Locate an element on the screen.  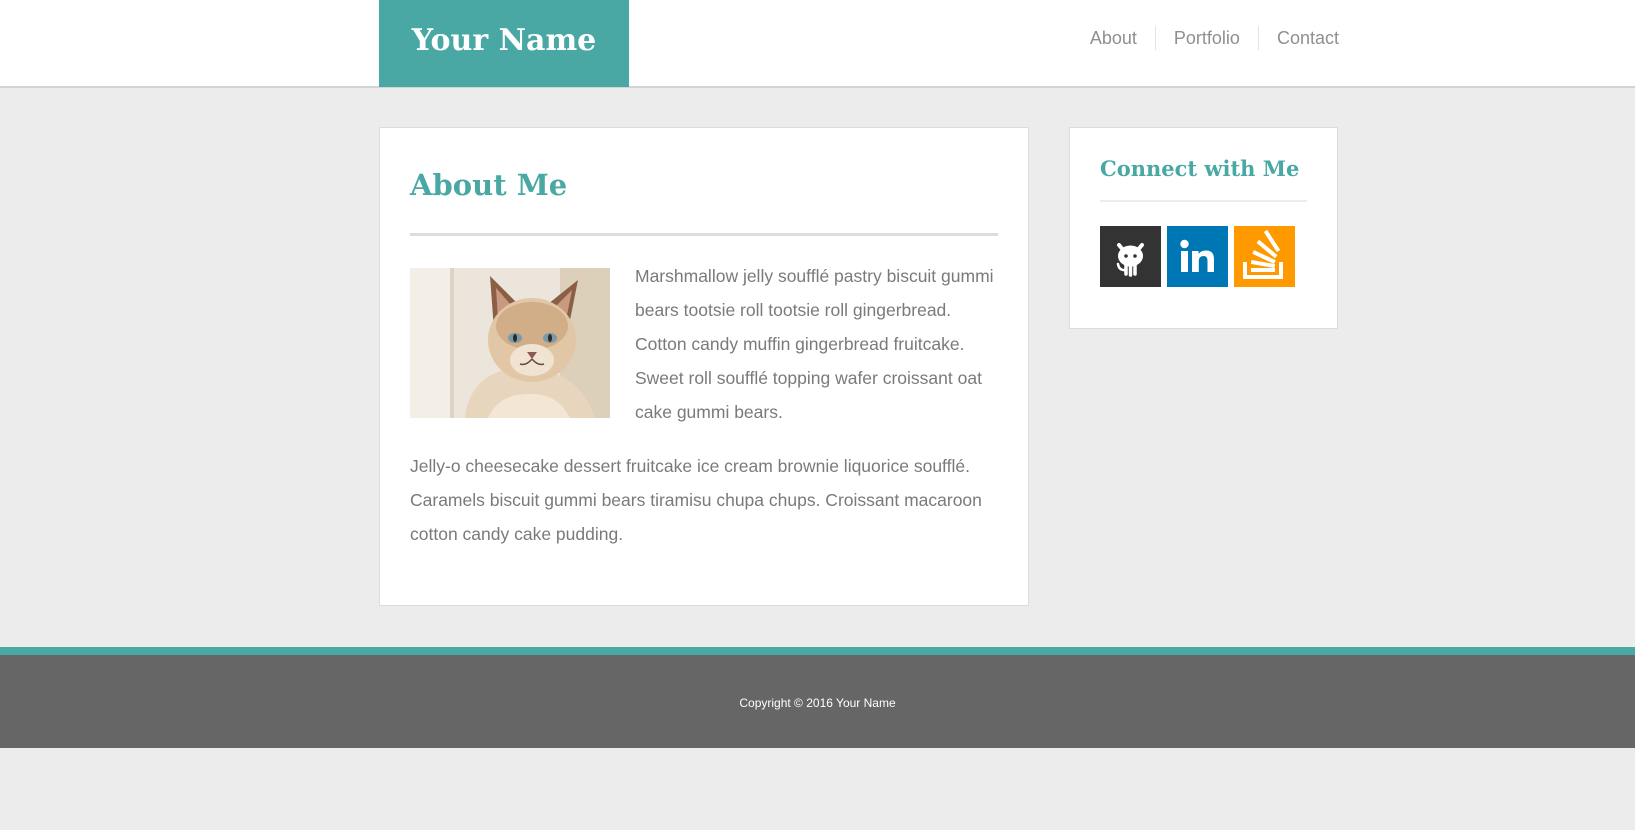
site-footer: Copyright © 2016 Your Name is located at coordinates (817, 701).